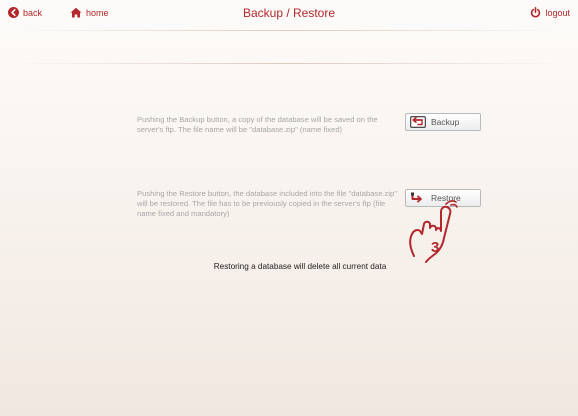 The width and height of the screenshot is (578, 416). What do you see at coordinates (289, 30) in the screenshot?
I see `header-divider` at bounding box center [289, 30].